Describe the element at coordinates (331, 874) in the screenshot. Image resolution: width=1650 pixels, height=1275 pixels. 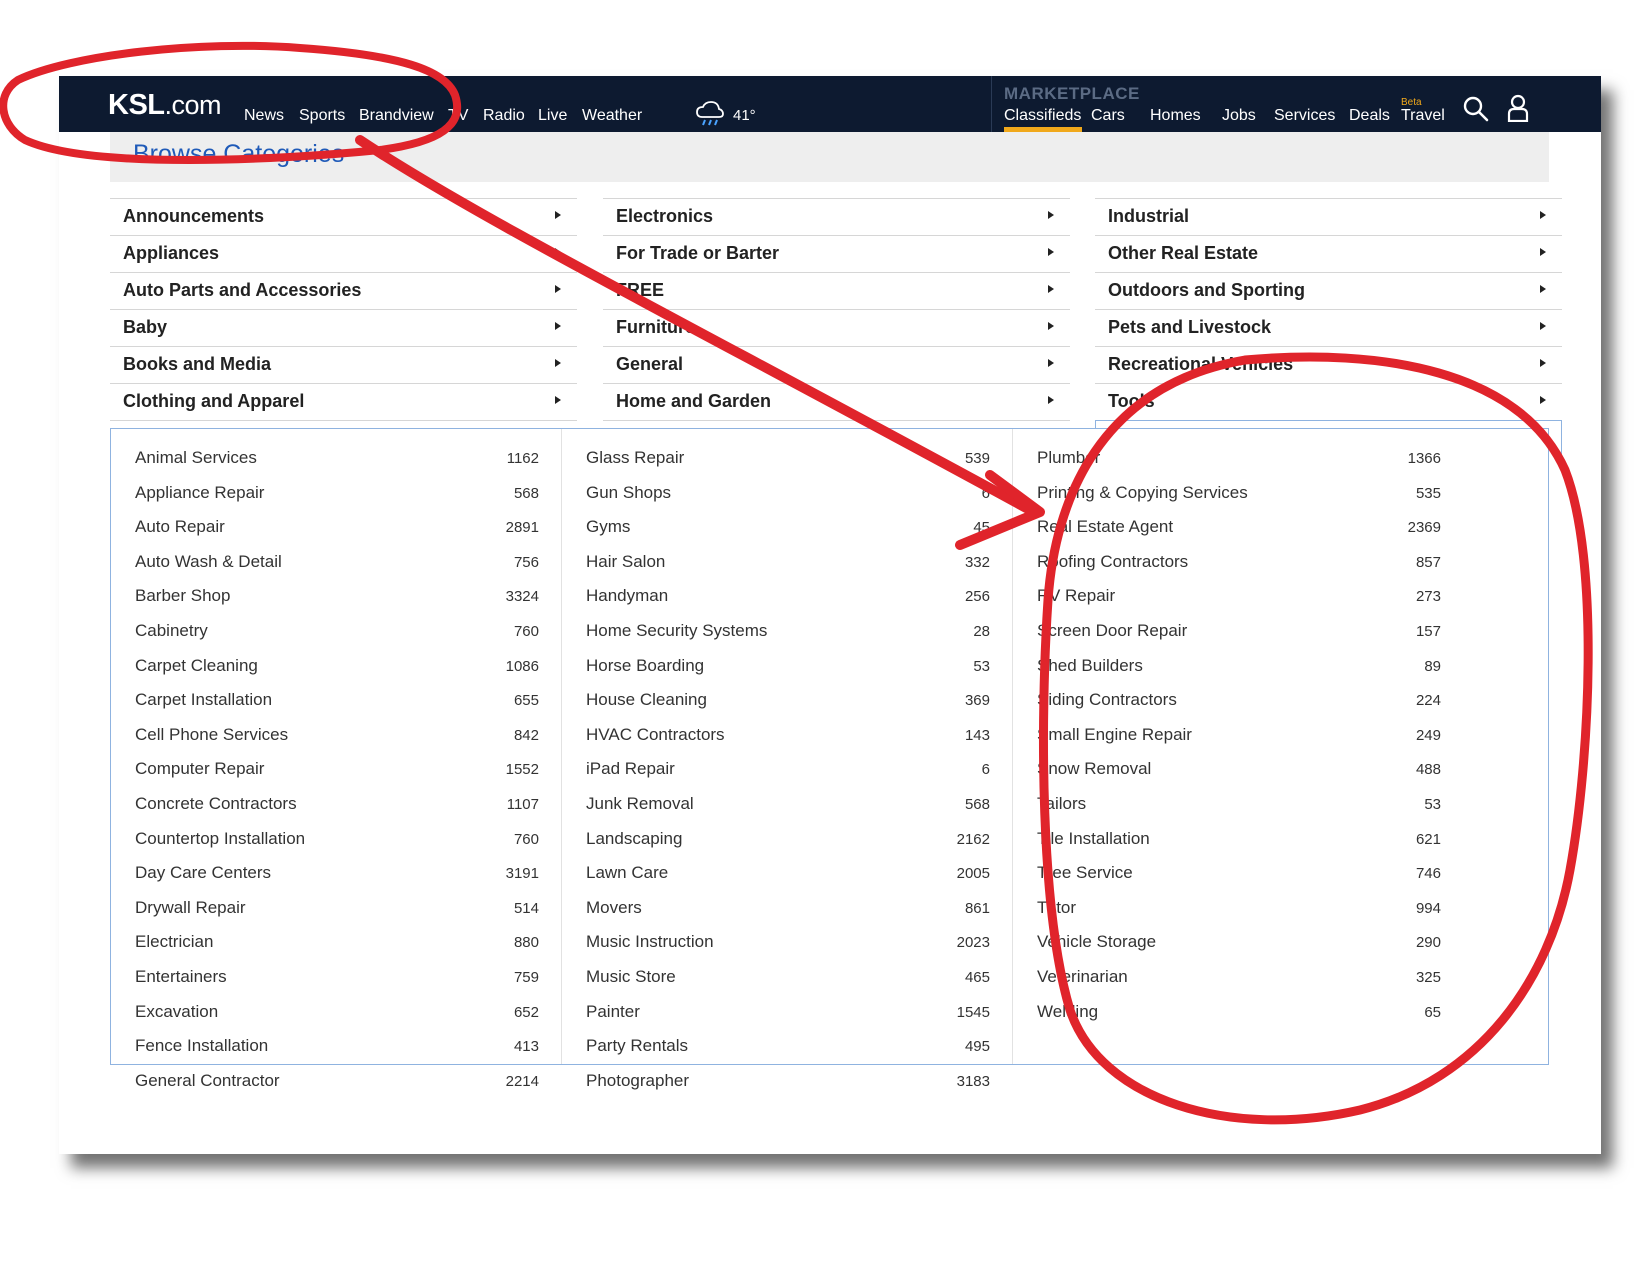
I see `subcategory-item: Day Care Centers 3191` at that location.